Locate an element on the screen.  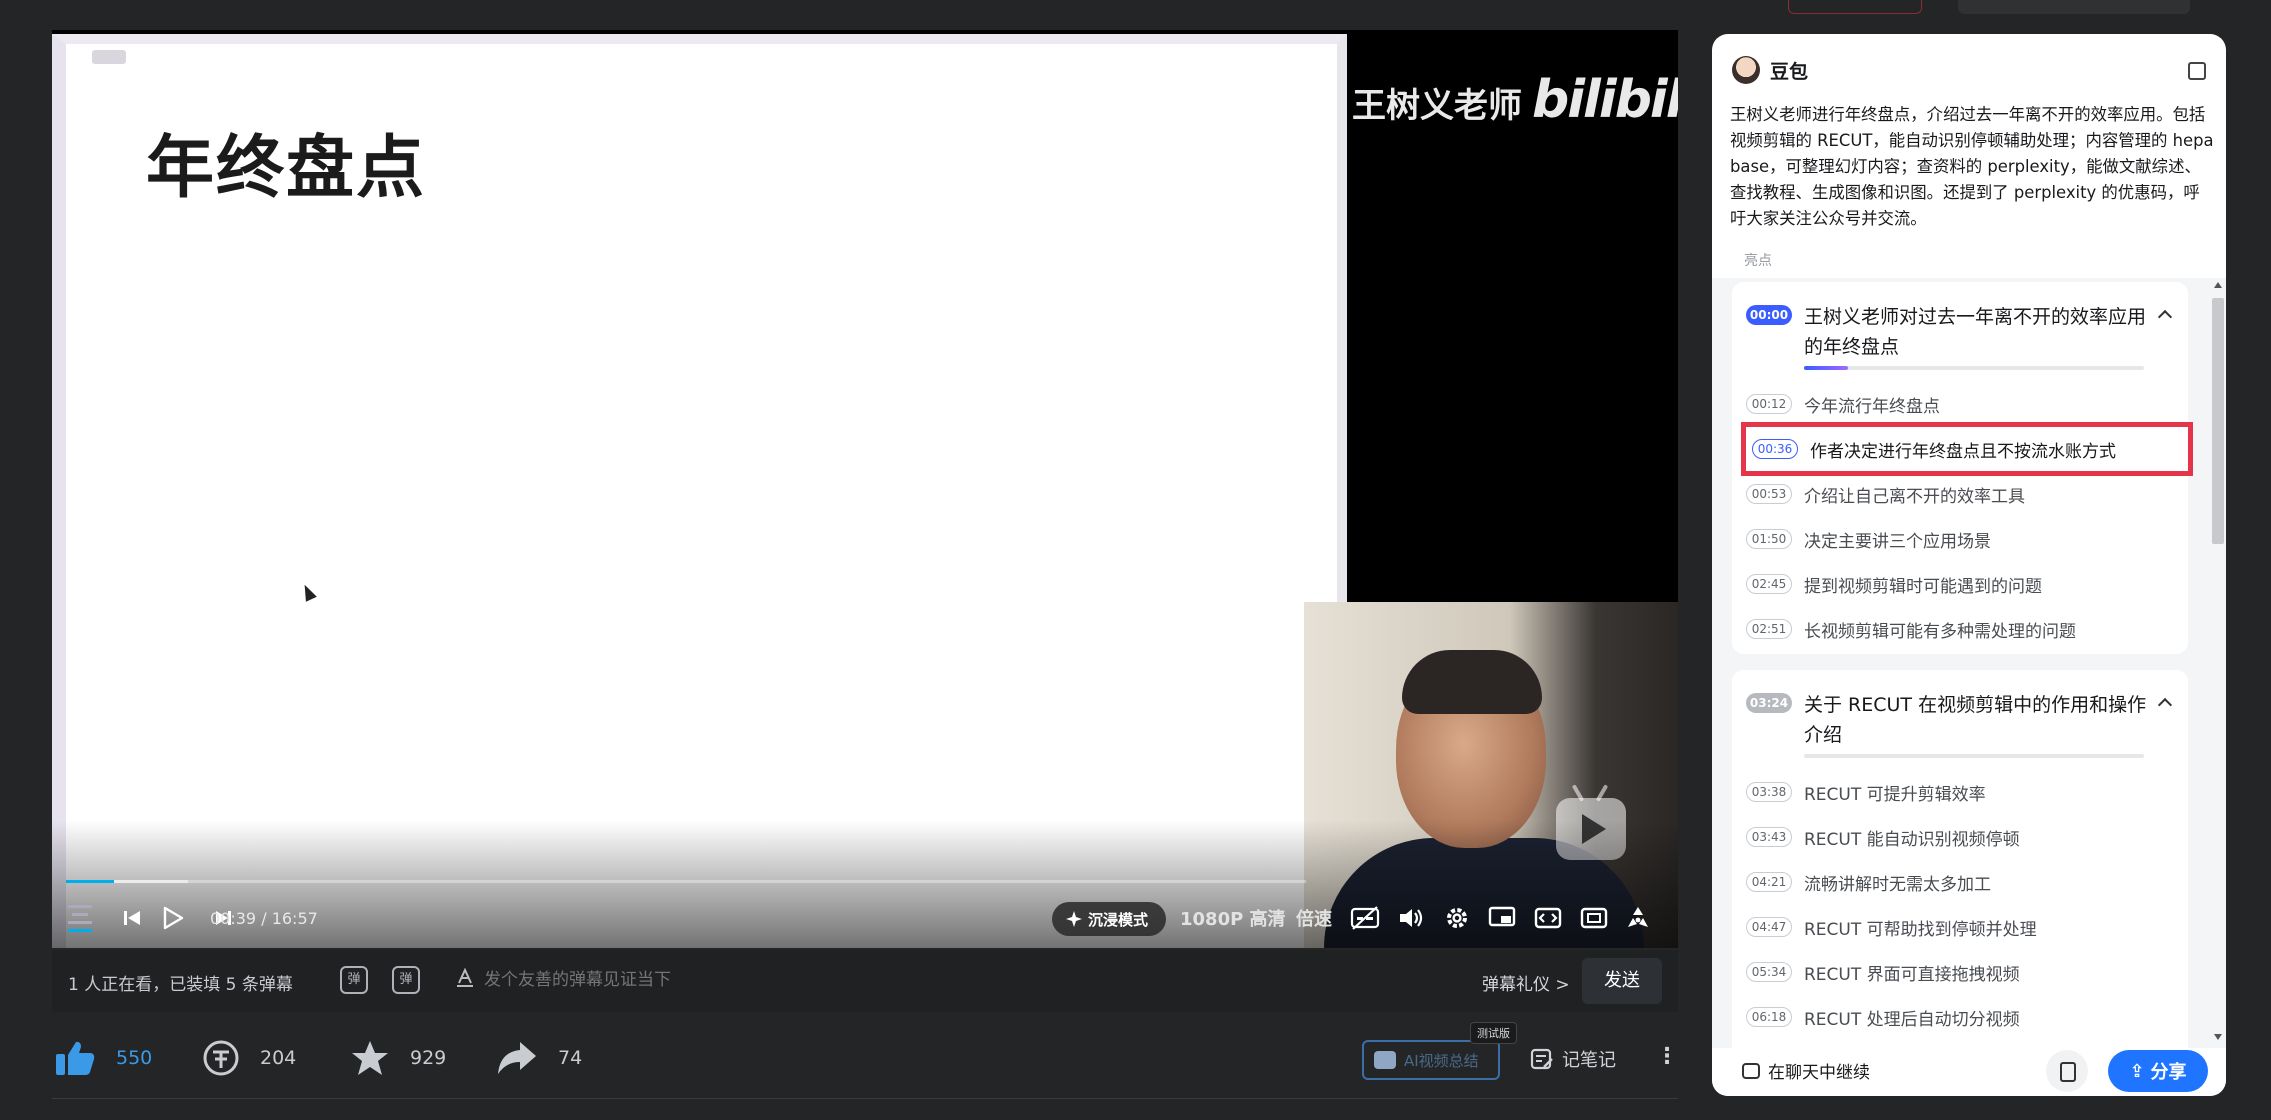
notes-label: 记笔记 is located at coordinates (1589, 1060).